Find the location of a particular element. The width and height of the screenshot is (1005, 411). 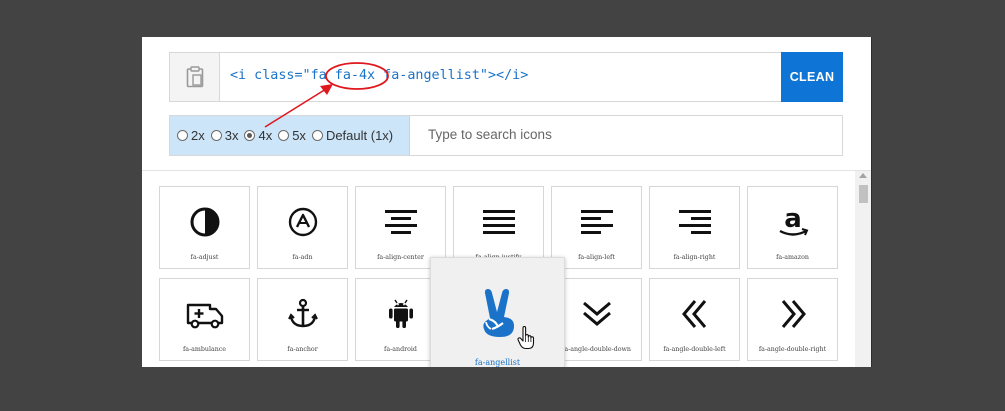

clean-button: CLEAN is located at coordinates (812, 77).